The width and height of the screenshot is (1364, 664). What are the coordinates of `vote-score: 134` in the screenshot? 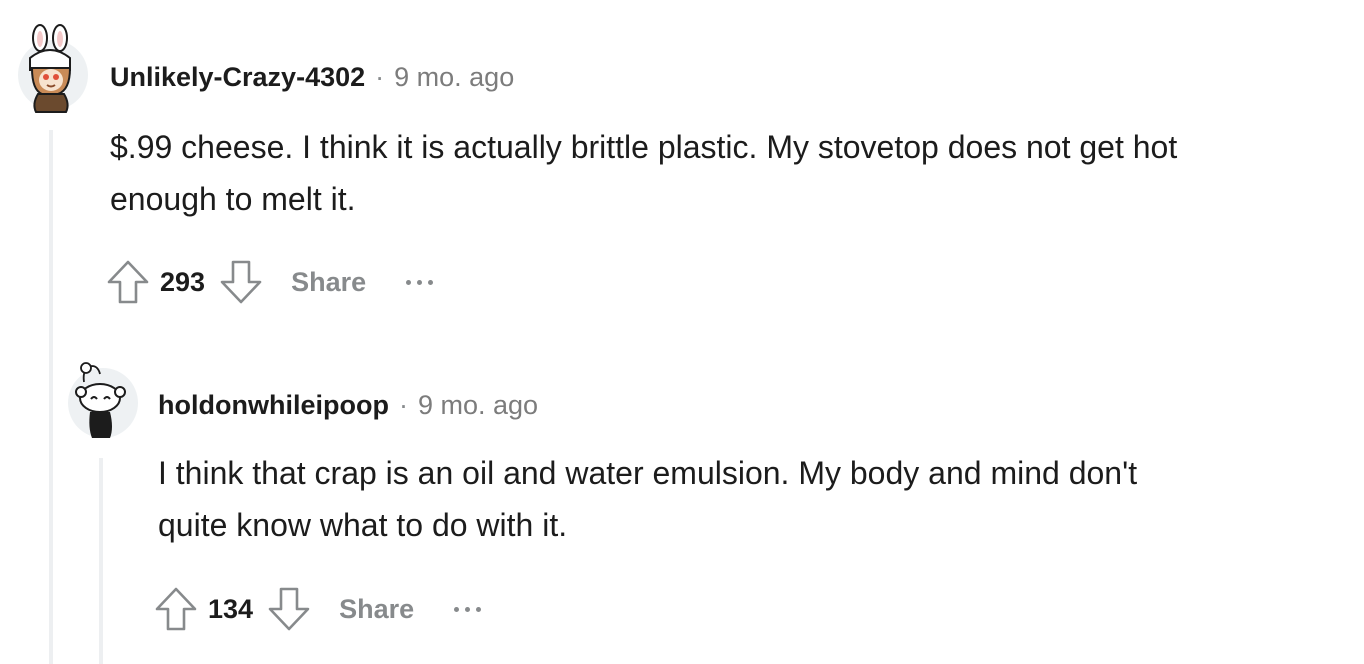 It's located at (231, 608).